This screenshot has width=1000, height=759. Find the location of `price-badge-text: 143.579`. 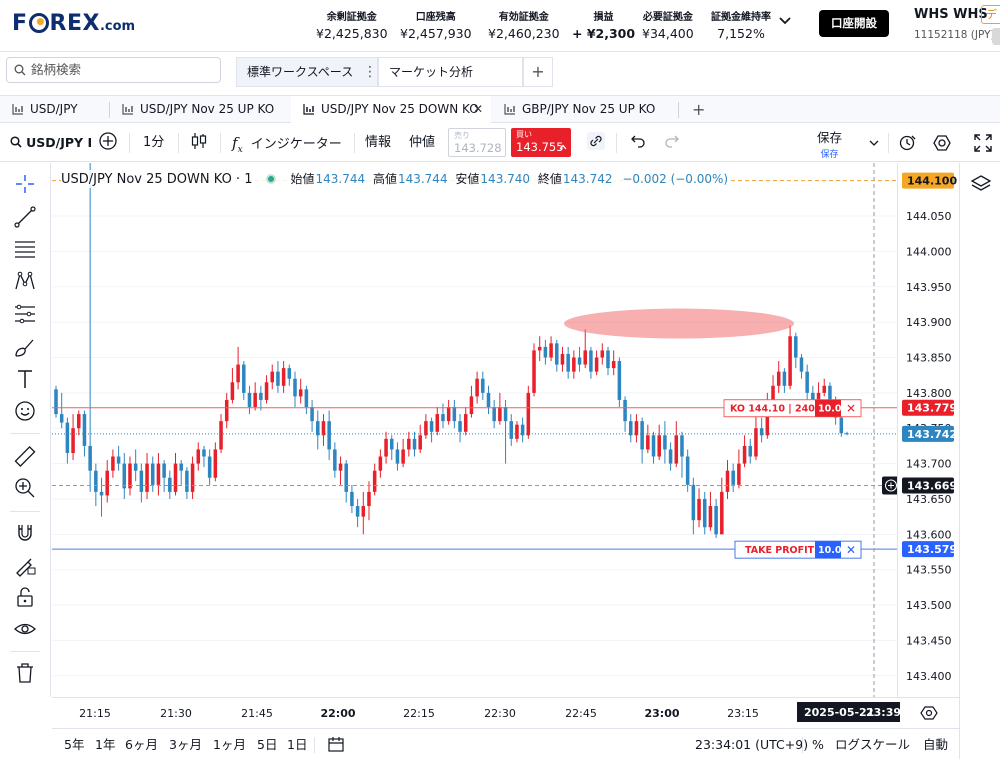

price-badge-text: 143.579 is located at coordinates (932, 549).